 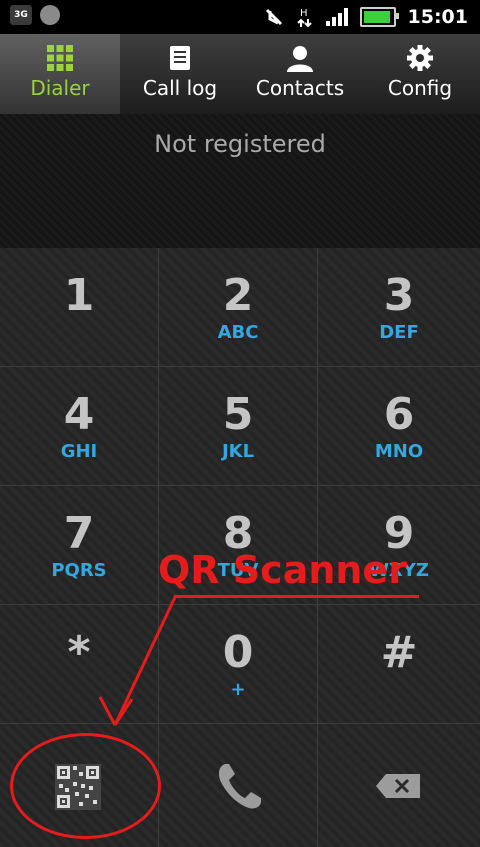 I want to click on annotation-arrow, so click(x=138, y=660).